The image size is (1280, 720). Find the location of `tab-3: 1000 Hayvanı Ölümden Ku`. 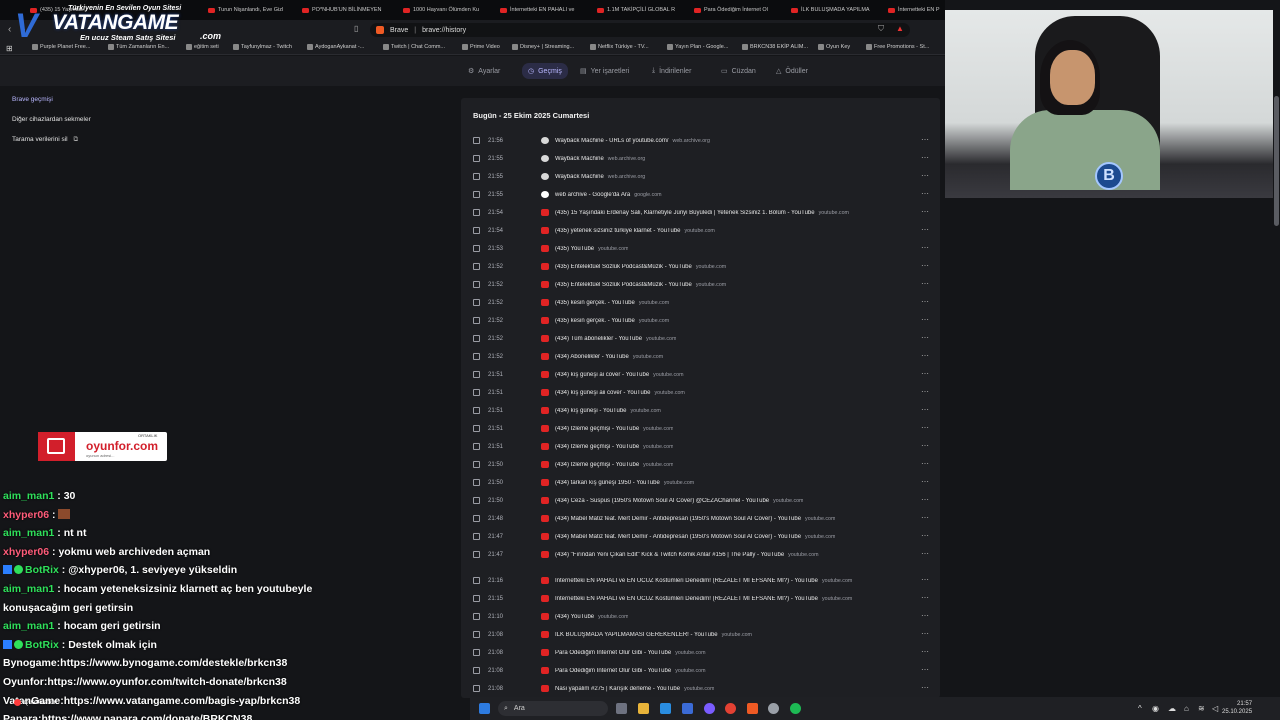

tab-3: 1000 Hayvanı Ölümden Ku is located at coordinates (449, 10).